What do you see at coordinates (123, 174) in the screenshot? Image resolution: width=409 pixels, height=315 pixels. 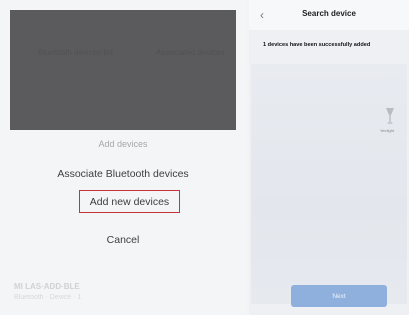 I see `associate-bluetooth-button: Associate Bluetooth devices` at bounding box center [123, 174].